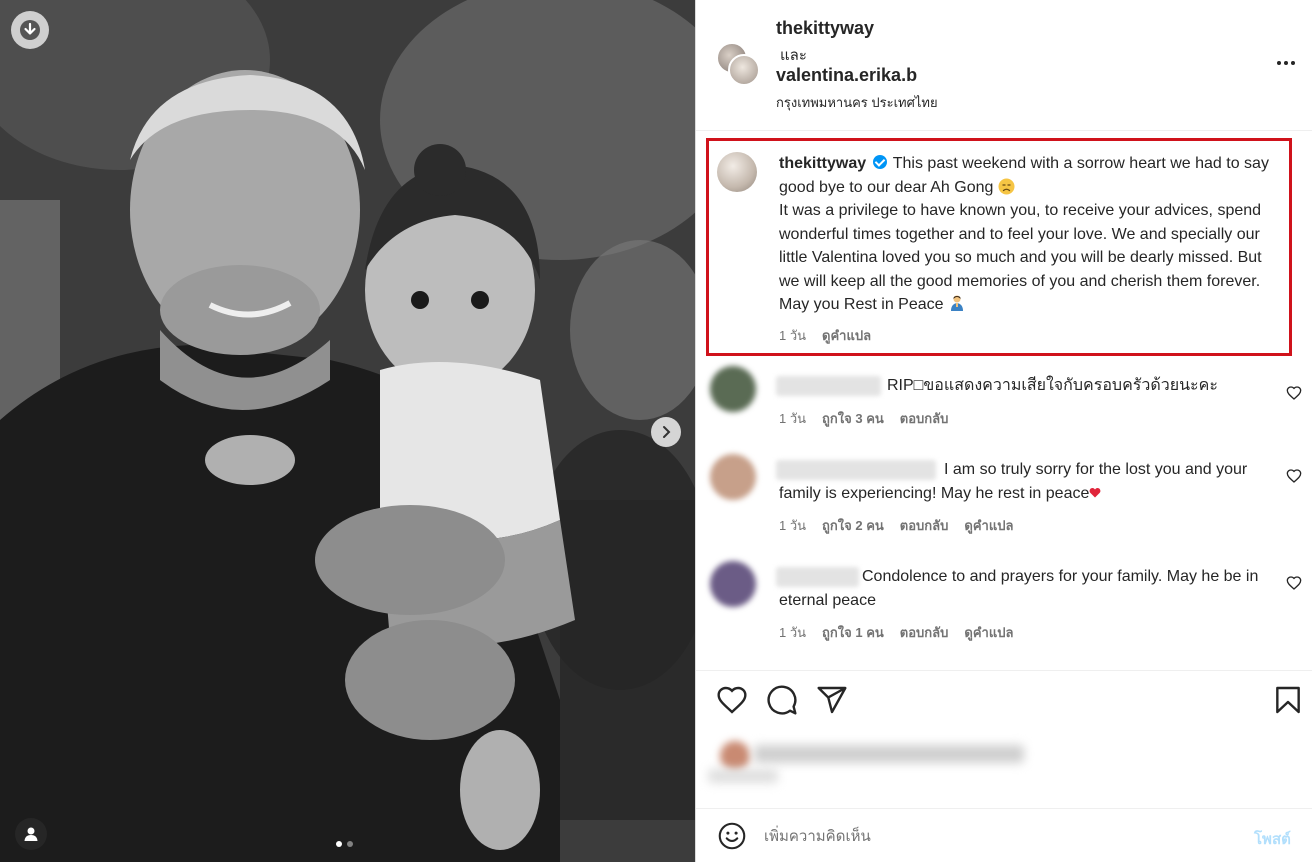  Describe the element at coordinates (879, 162) in the screenshot. I see `verified-badge-icon` at that location.